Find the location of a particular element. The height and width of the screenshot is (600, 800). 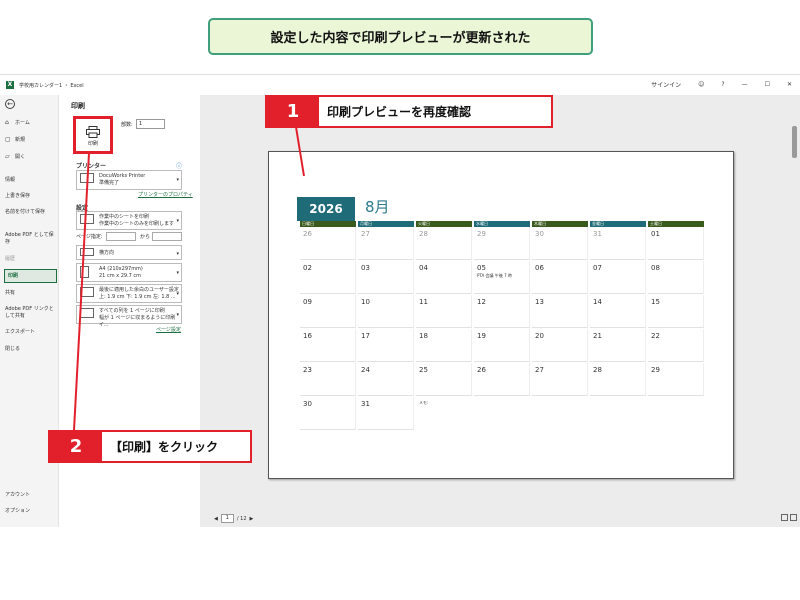

callout-step2-text: 【印刷】をクリック is located at coordinates (164, 447).